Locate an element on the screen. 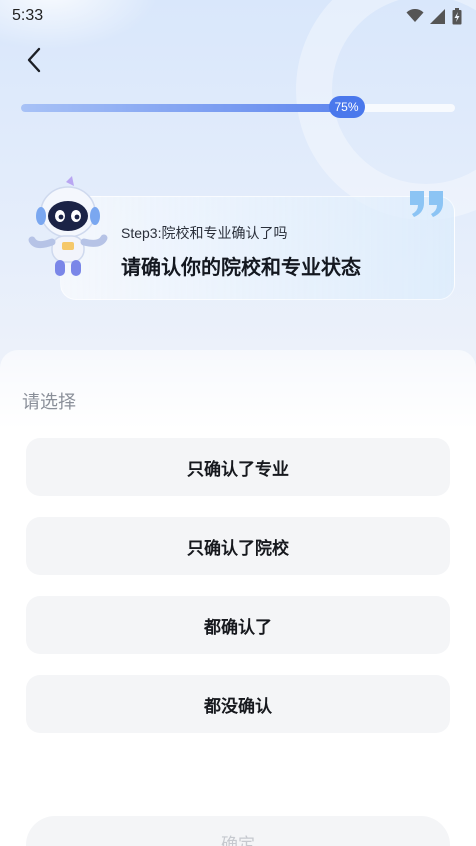 Image resolution: width=476 pixels, height=846 pixels. sheet-label: 请选择 is located at coordinates (49, 402).